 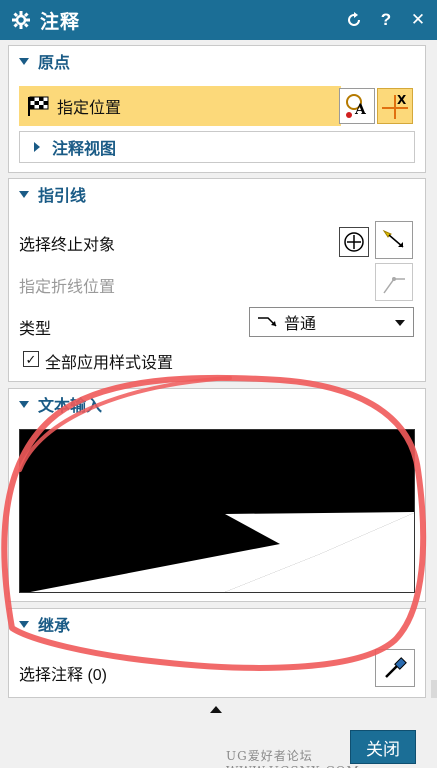 I want to click on add-terminating-object-button, so click(x=354, y=242).